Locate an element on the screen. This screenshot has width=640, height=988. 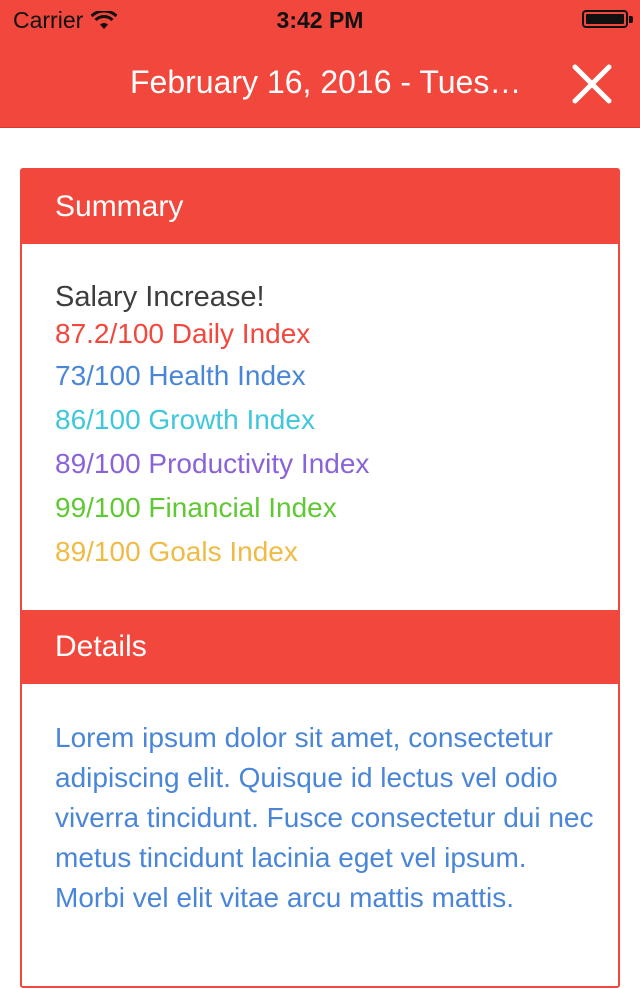
productivity-index: 89/100 Productivity Index is located at coordinates (212, 463).